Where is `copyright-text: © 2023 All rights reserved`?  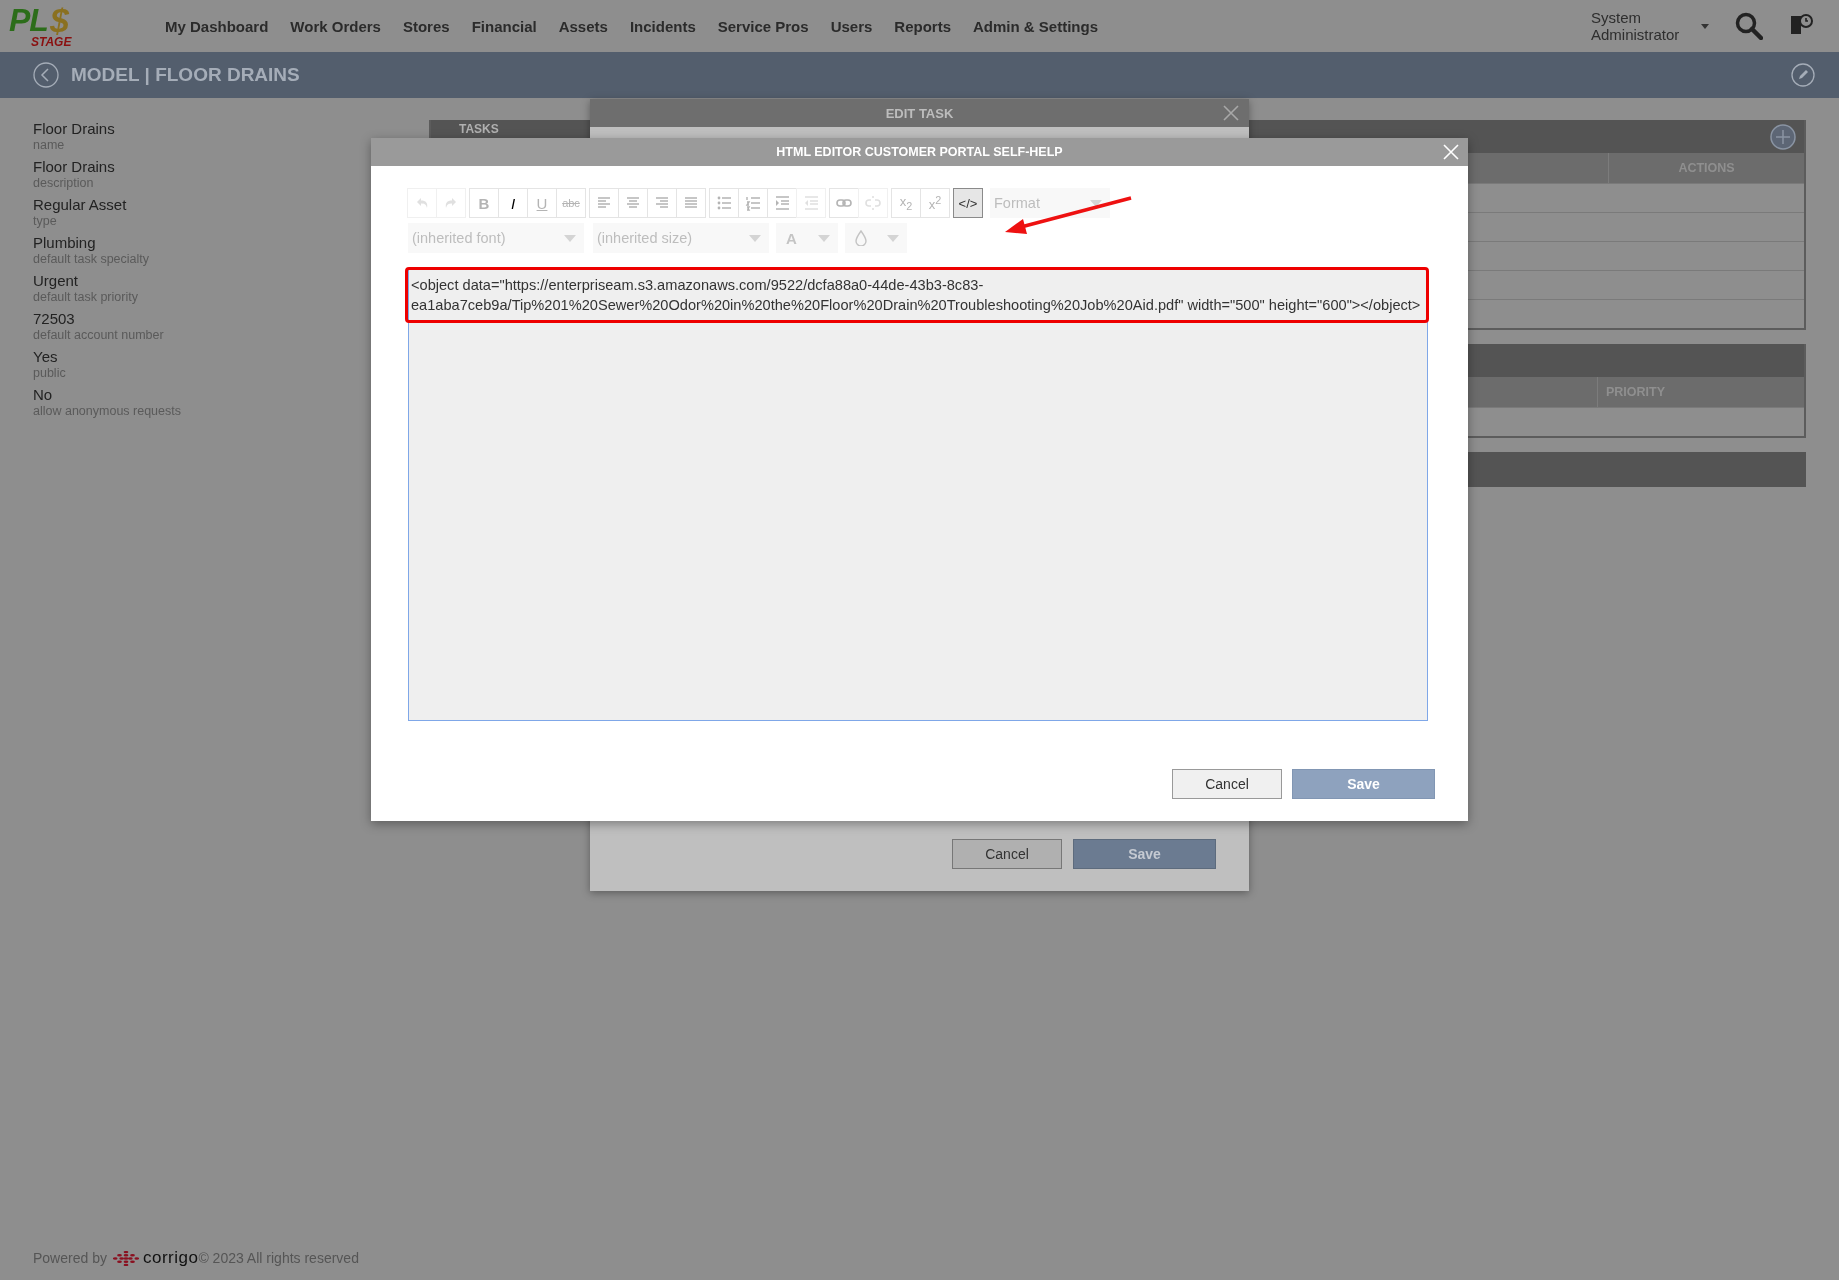
copyright-text: © 2023 All rights reserved is located at coordinates (278, 1258).